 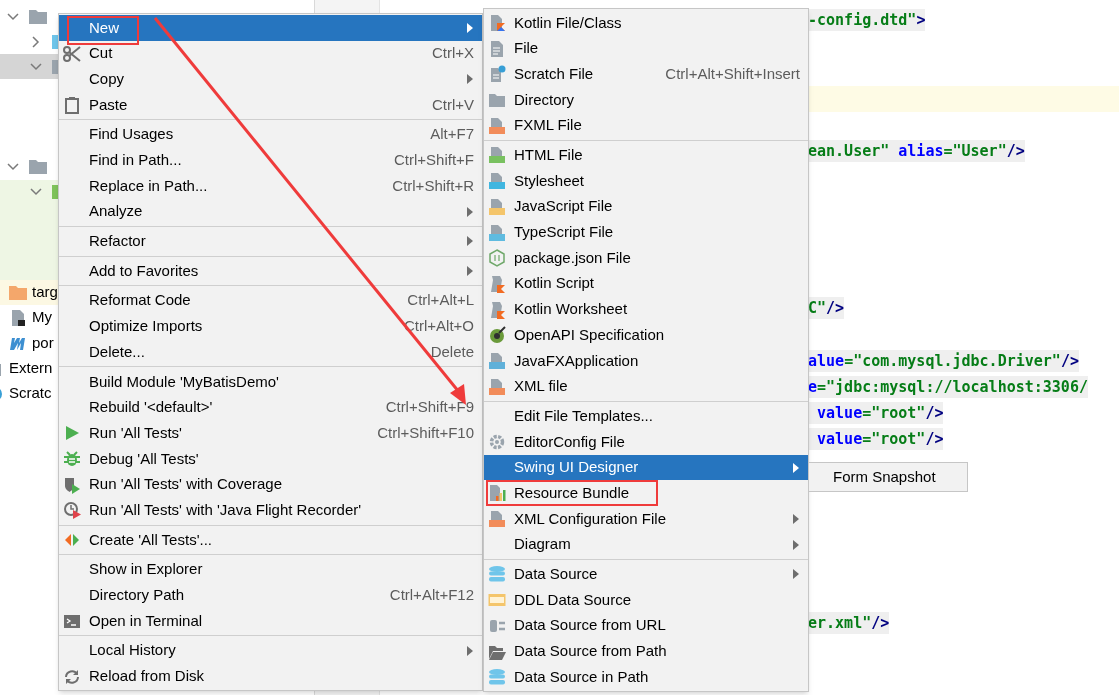 What do you see at coordinates (431, 595) in the screenshot?
I see `shortcut-label: Ctrl+Alt+F12` at bounding box center [431, 595].